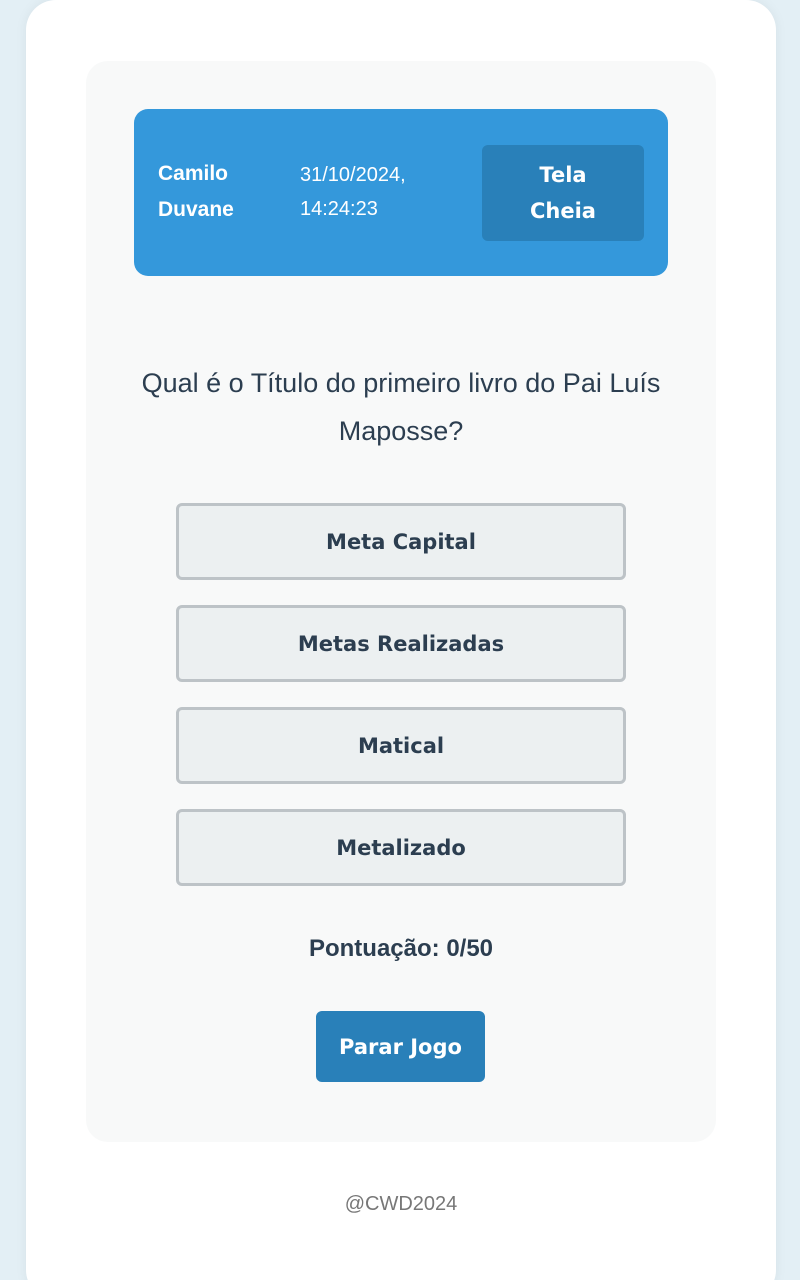  Describe the element at coordinates (401, 643) in the screenshot. I see `answer-option: Metas Realizadas` at that location.